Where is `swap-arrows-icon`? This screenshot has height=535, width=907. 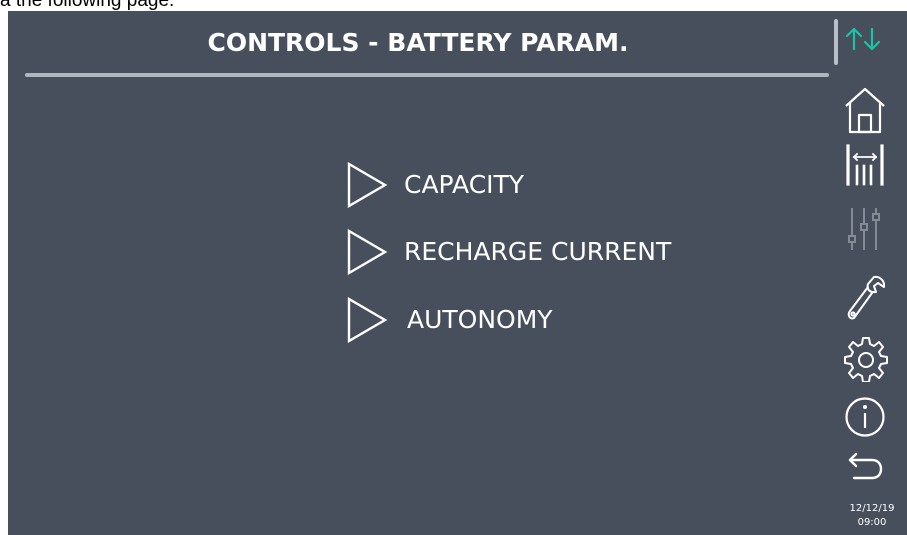 swap-arrows-icon is located at coordinates (863, 39).